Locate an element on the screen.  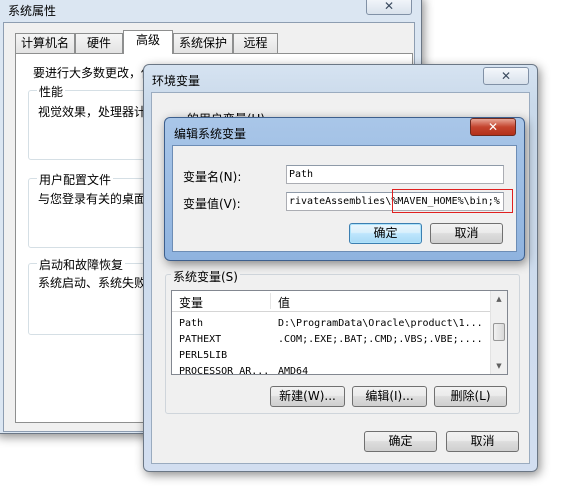
table-row: PERL5LIB is located at coordinates (339, 356).